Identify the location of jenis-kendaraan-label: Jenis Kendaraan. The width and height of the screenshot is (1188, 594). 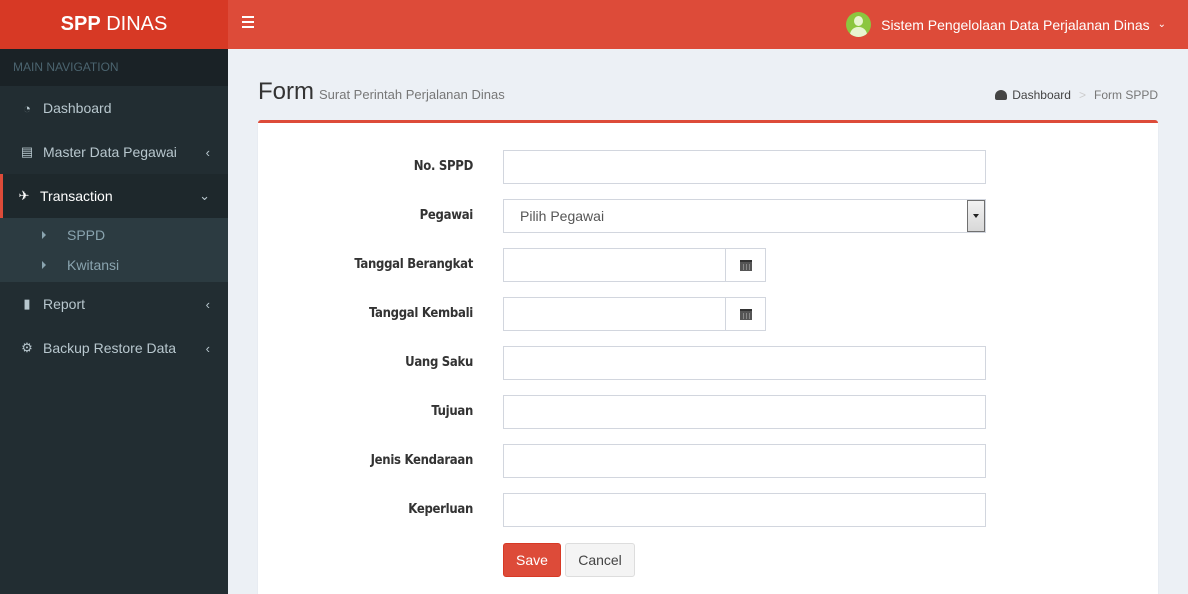
(422, 460).